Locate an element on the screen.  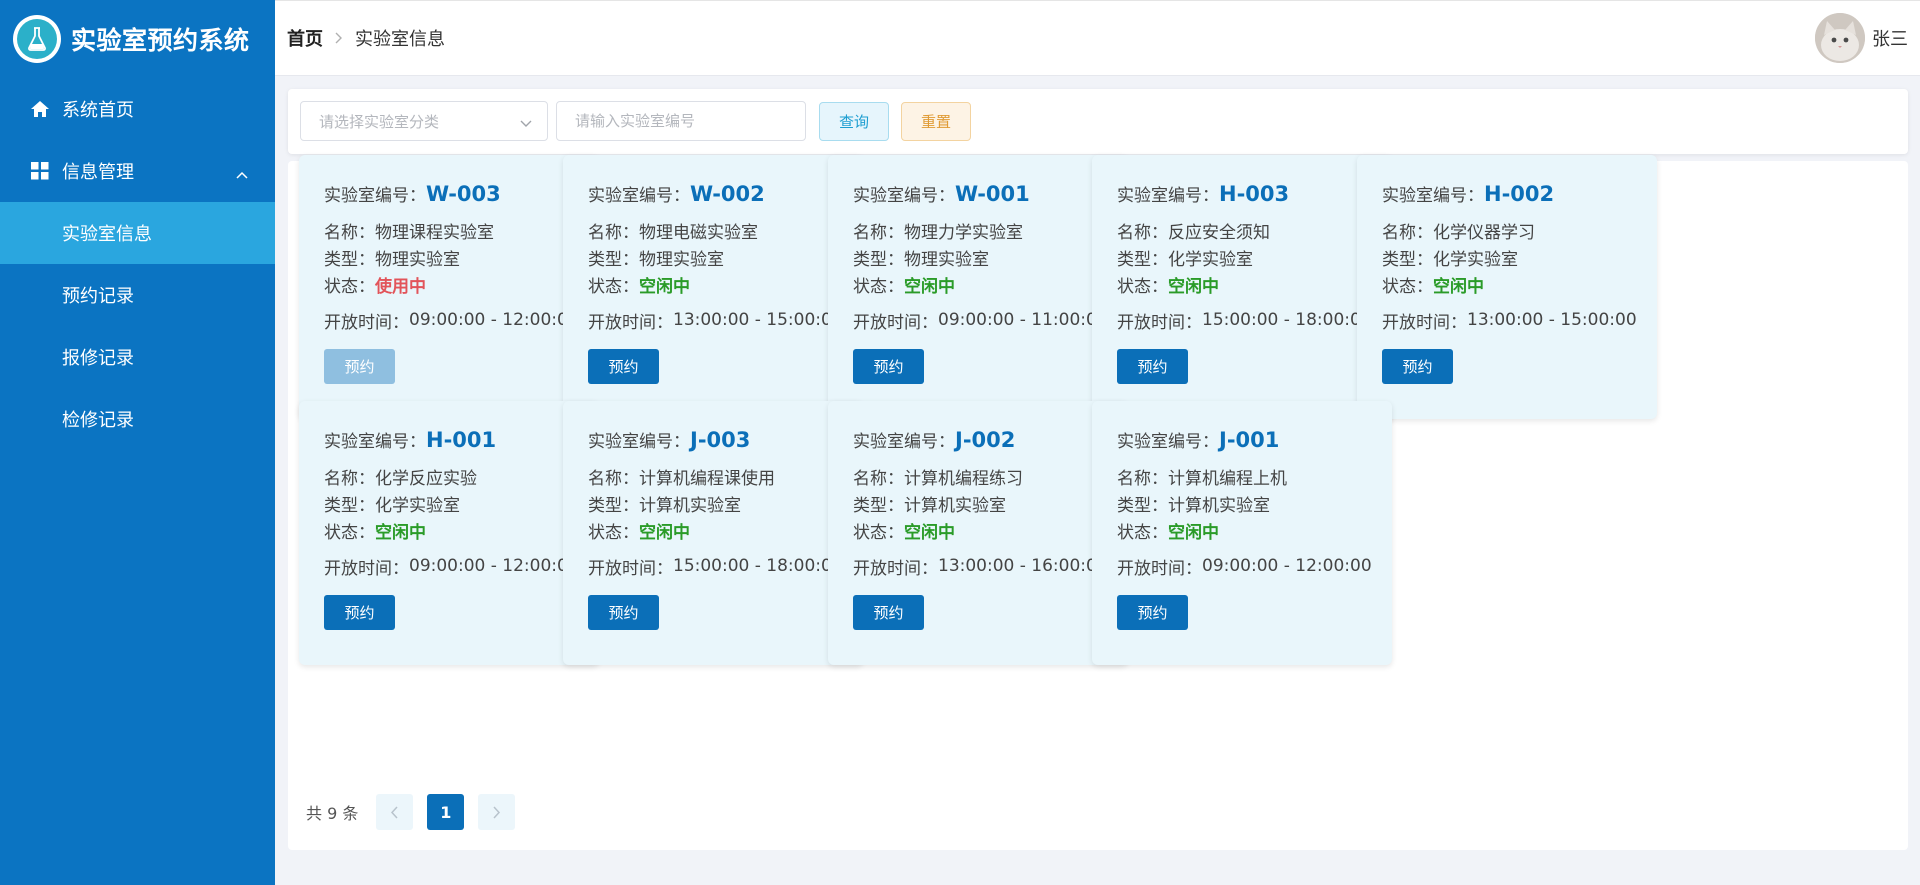
lab-type-row: 类型： 化学实验室 is located at coordinates (461, 503).